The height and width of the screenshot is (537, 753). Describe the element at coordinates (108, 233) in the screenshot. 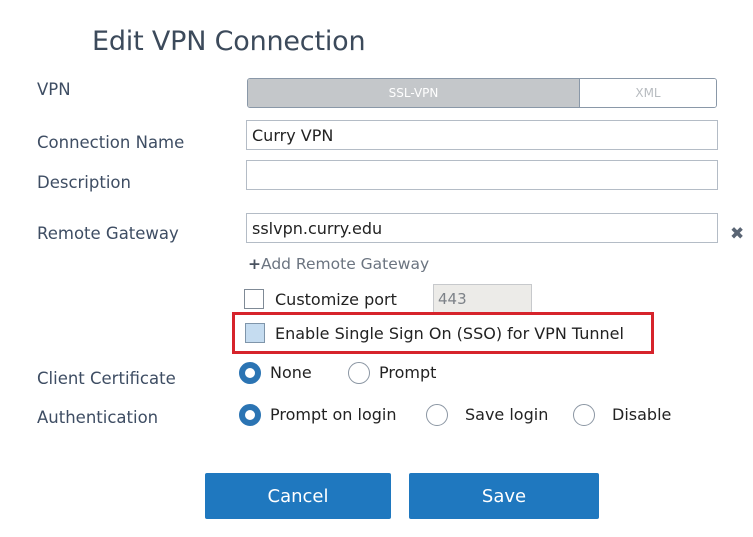

I see `remote-gateway-label: Remote Gateway` at that location.